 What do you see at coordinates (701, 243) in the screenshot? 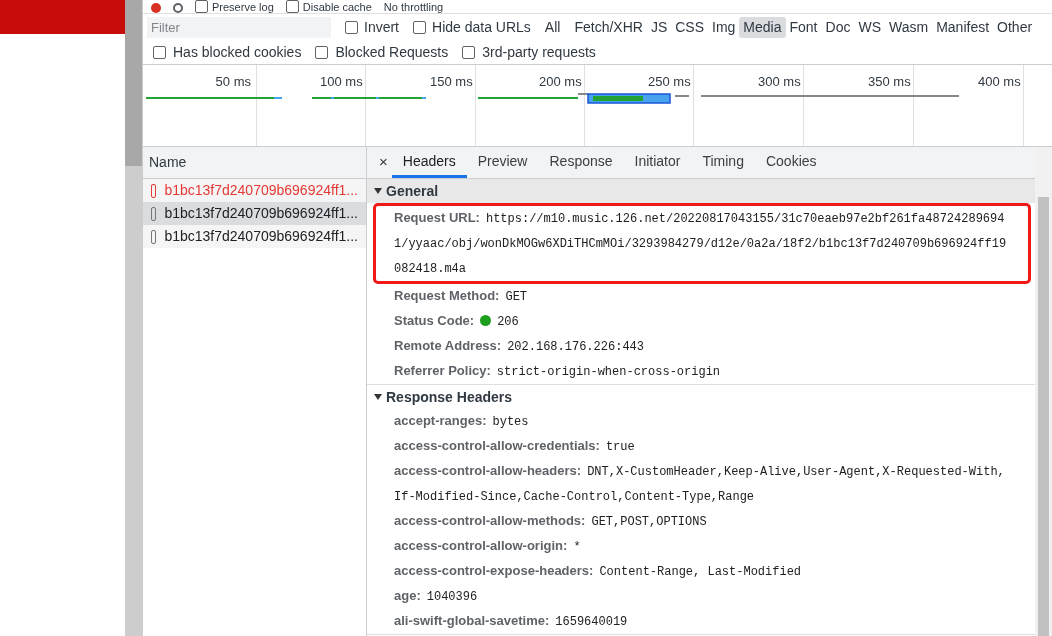
I see `header-entry: Request URL: https://m10.music.126.net/20220817043155/31c70eaeb97e2bf261fa487242896941/yyaac/obj/wonDkMOGw6XDiTHCmMOi/3293984279/d12e/0a2a/18f2/b1bc13f7d240709b696924ff19082418.m4a` at bounding box center [701, 243].